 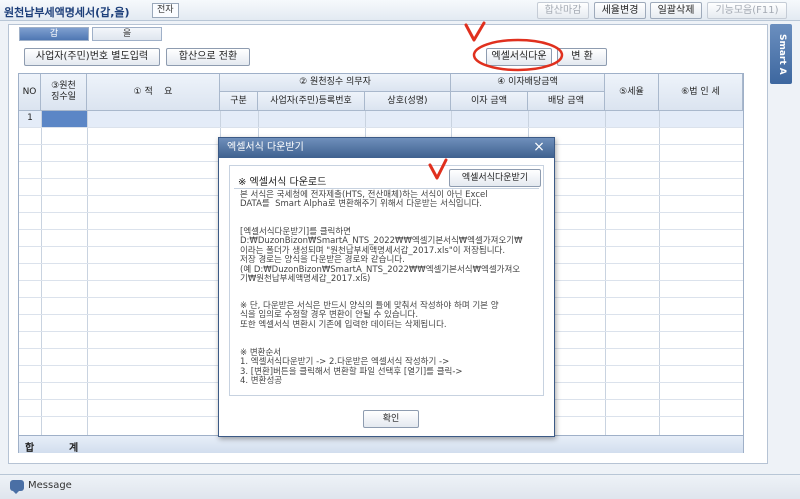 I want to click on separate-id-input-button: 사업자(주민)번호 별도입력, so click(x=92, y=57).